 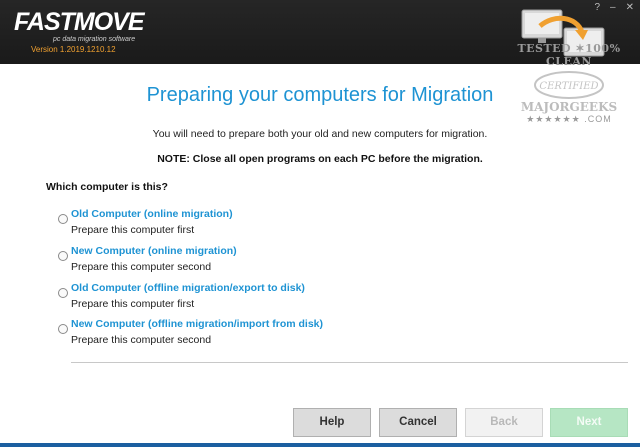 I want to click on bottom-accent-bar, so click(x=320, y=445).